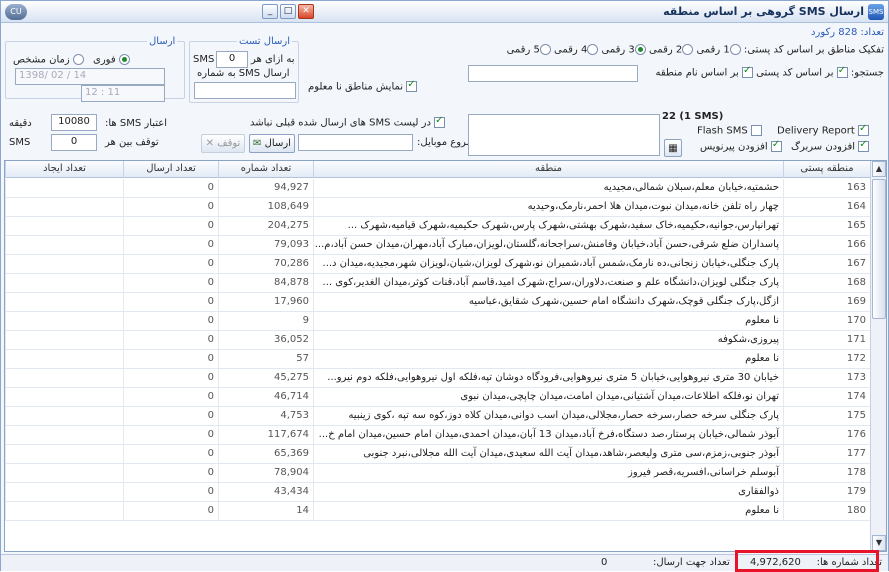  Describe the element at coordinates (830, 146) in the screenshot. I see `add-header-row: افزودن سربرگ` at that location.